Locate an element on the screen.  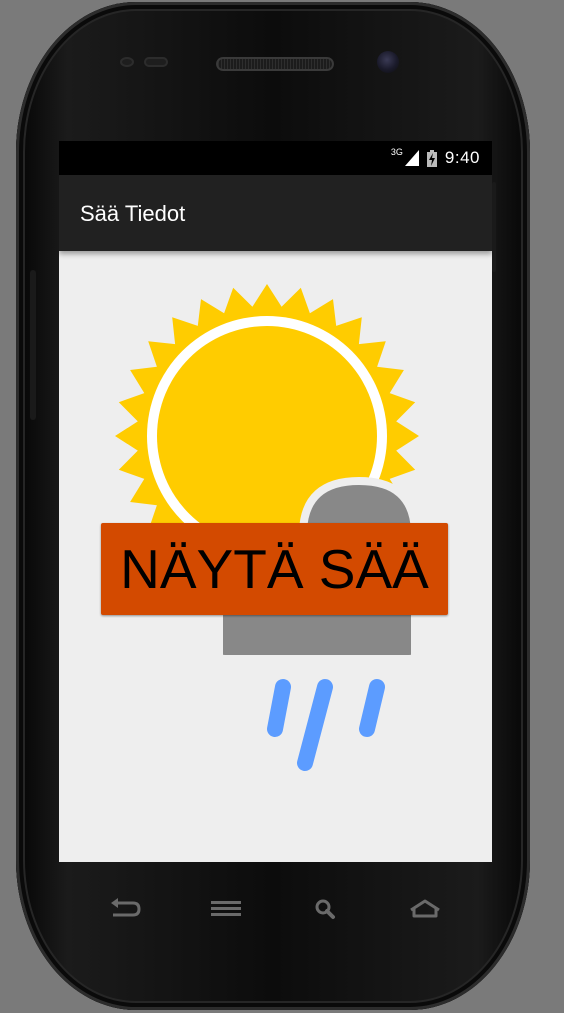
home-icon is located at coordinates (425, 908).